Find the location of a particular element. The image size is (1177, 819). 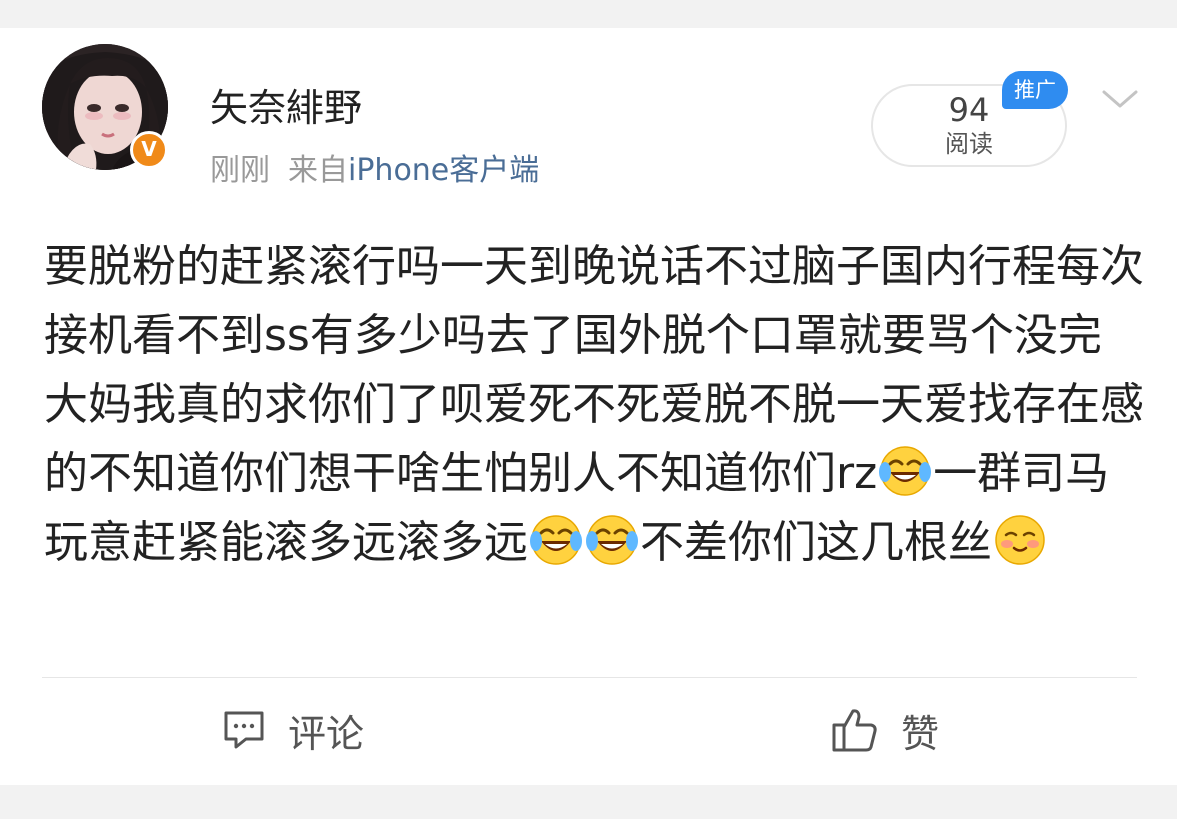

chevron-down-icon is located at coordinates (1120, 99).